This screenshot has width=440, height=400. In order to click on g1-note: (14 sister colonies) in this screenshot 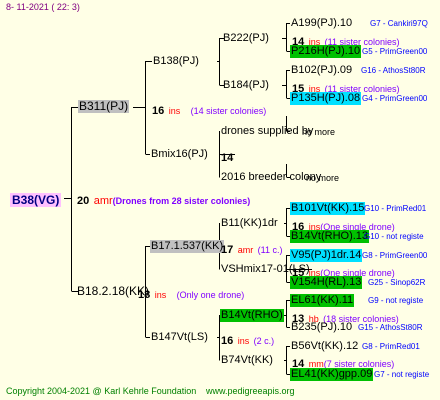, I will do `click(228, 111)`.